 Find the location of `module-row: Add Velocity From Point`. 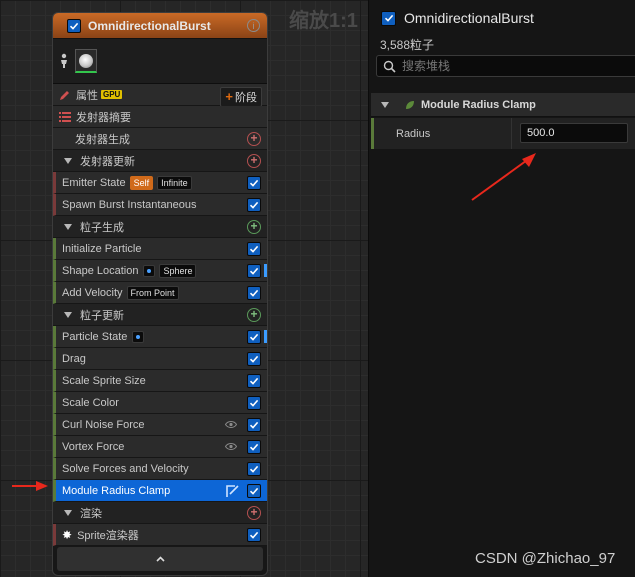

module-row: Add Velocity From Point is located at coordinates (160, 293).